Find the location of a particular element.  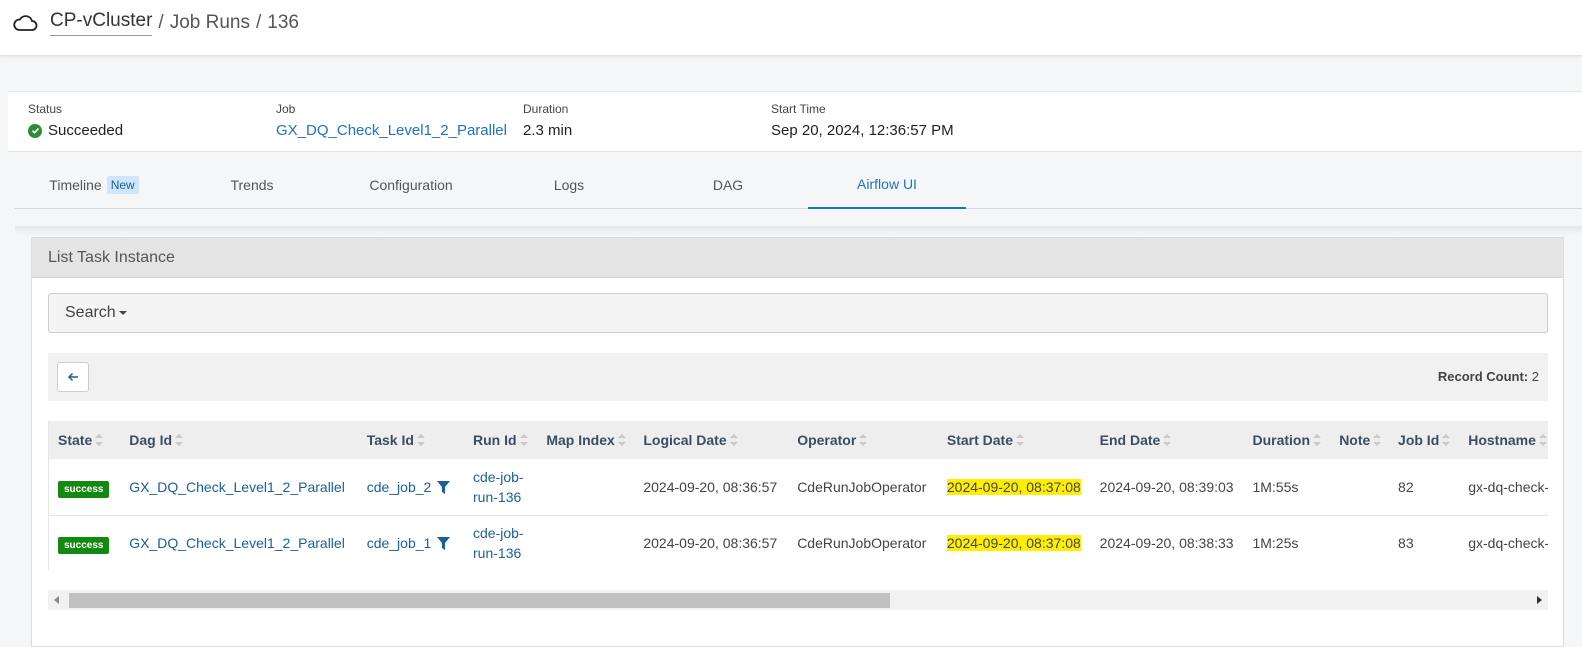

end-date-cell: 2024-09-20, 08:39:03 is located at coordinates (1166, 486).